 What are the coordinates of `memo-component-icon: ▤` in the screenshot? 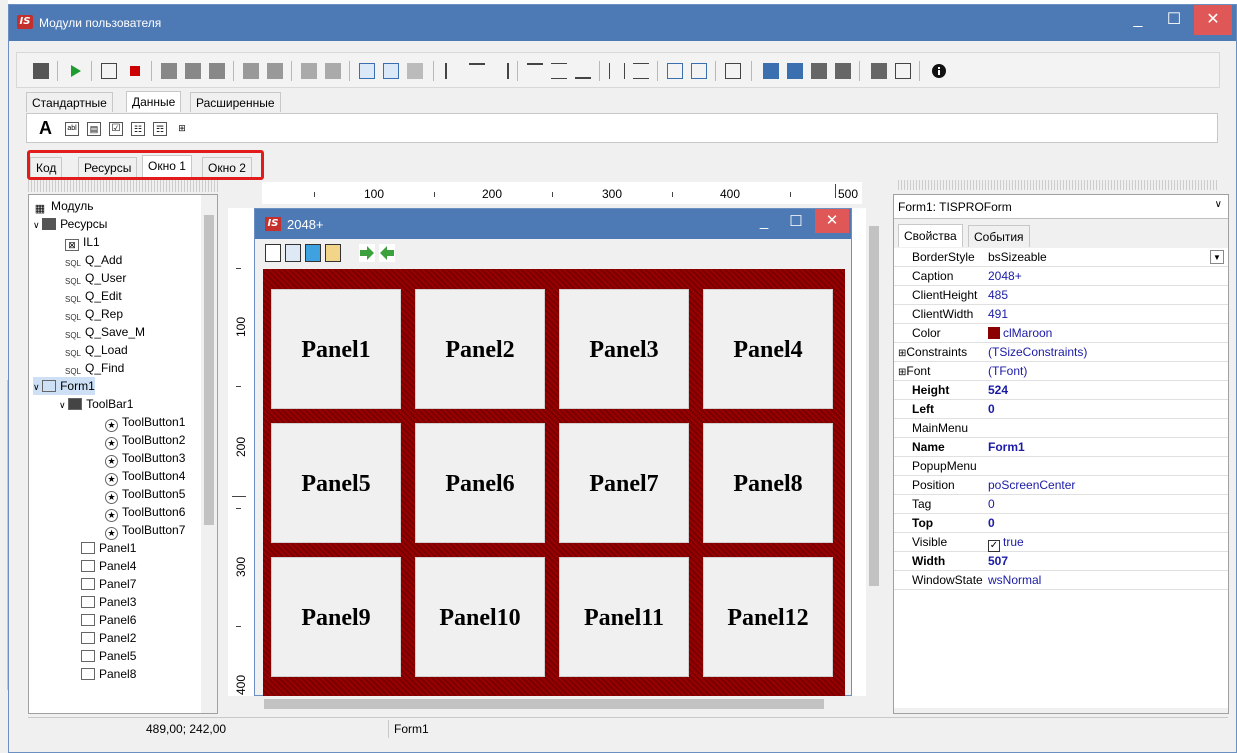 It's located at (94, 129).